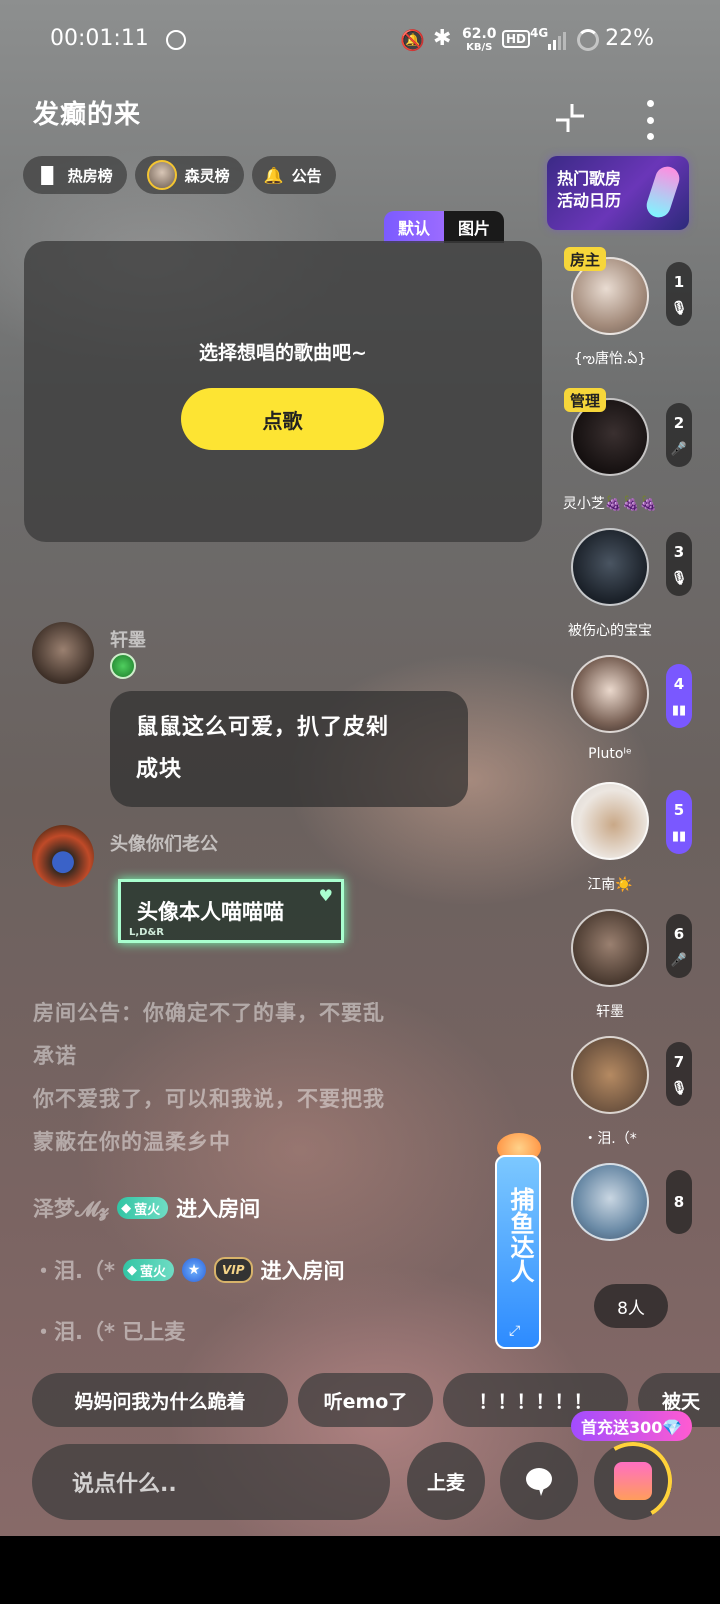 The width and height of the screenshot is (720, 1604). Describe the element at coordinates (283, 353) in the screenshot. I see `song-prompt: 选择想唱的歌曲吧~` at that location.